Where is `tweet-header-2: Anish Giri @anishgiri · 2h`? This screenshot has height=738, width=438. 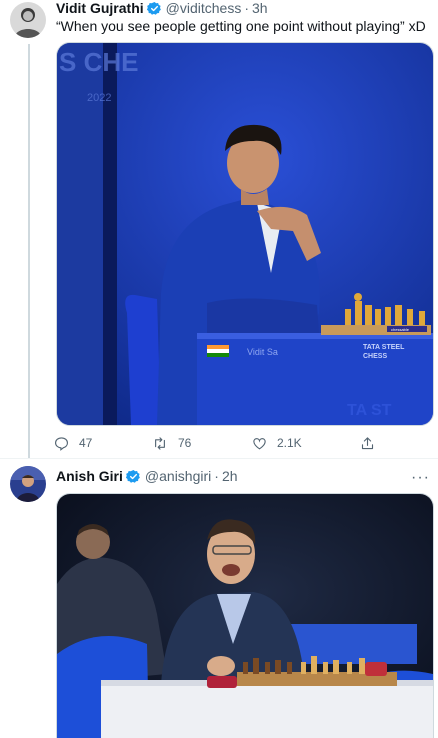 tweet-header-2: Anish Giri @anishgiri · 2h is located at coordinates (147, 476).